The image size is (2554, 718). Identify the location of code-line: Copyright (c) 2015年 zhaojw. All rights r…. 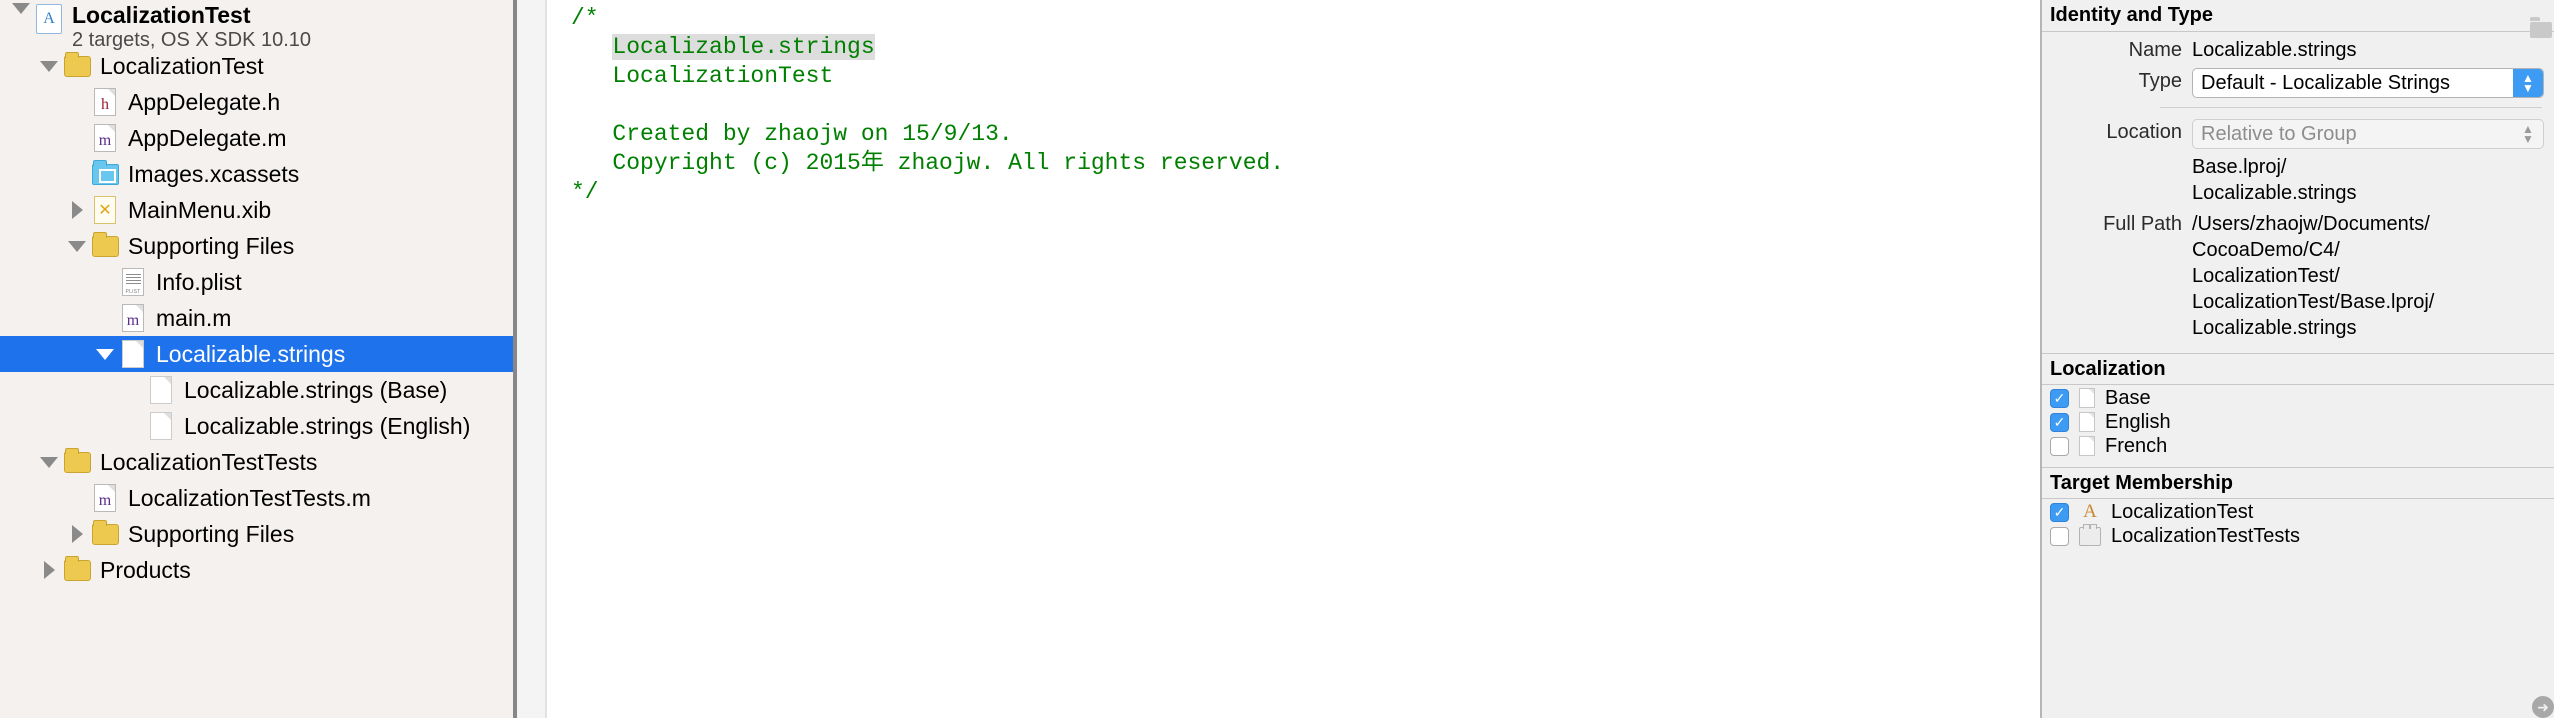
(928, 163).